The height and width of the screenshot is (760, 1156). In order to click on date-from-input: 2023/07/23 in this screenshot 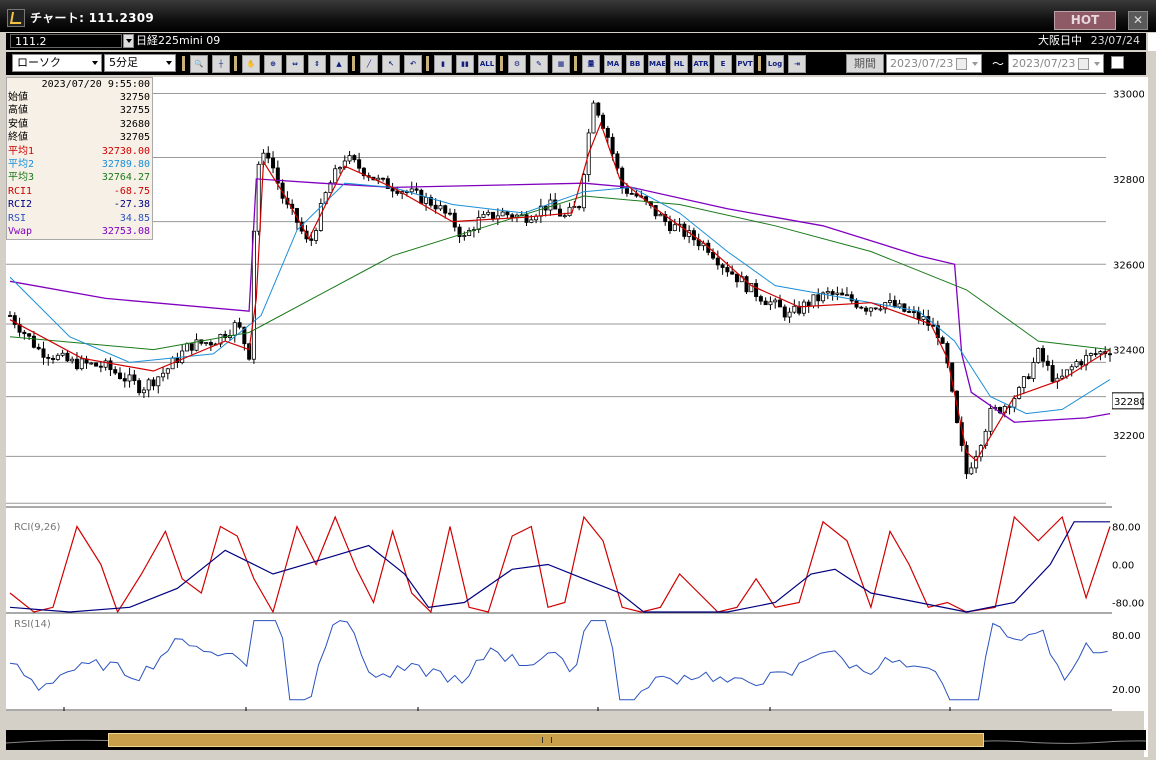, I will do `click(934, 63)`.